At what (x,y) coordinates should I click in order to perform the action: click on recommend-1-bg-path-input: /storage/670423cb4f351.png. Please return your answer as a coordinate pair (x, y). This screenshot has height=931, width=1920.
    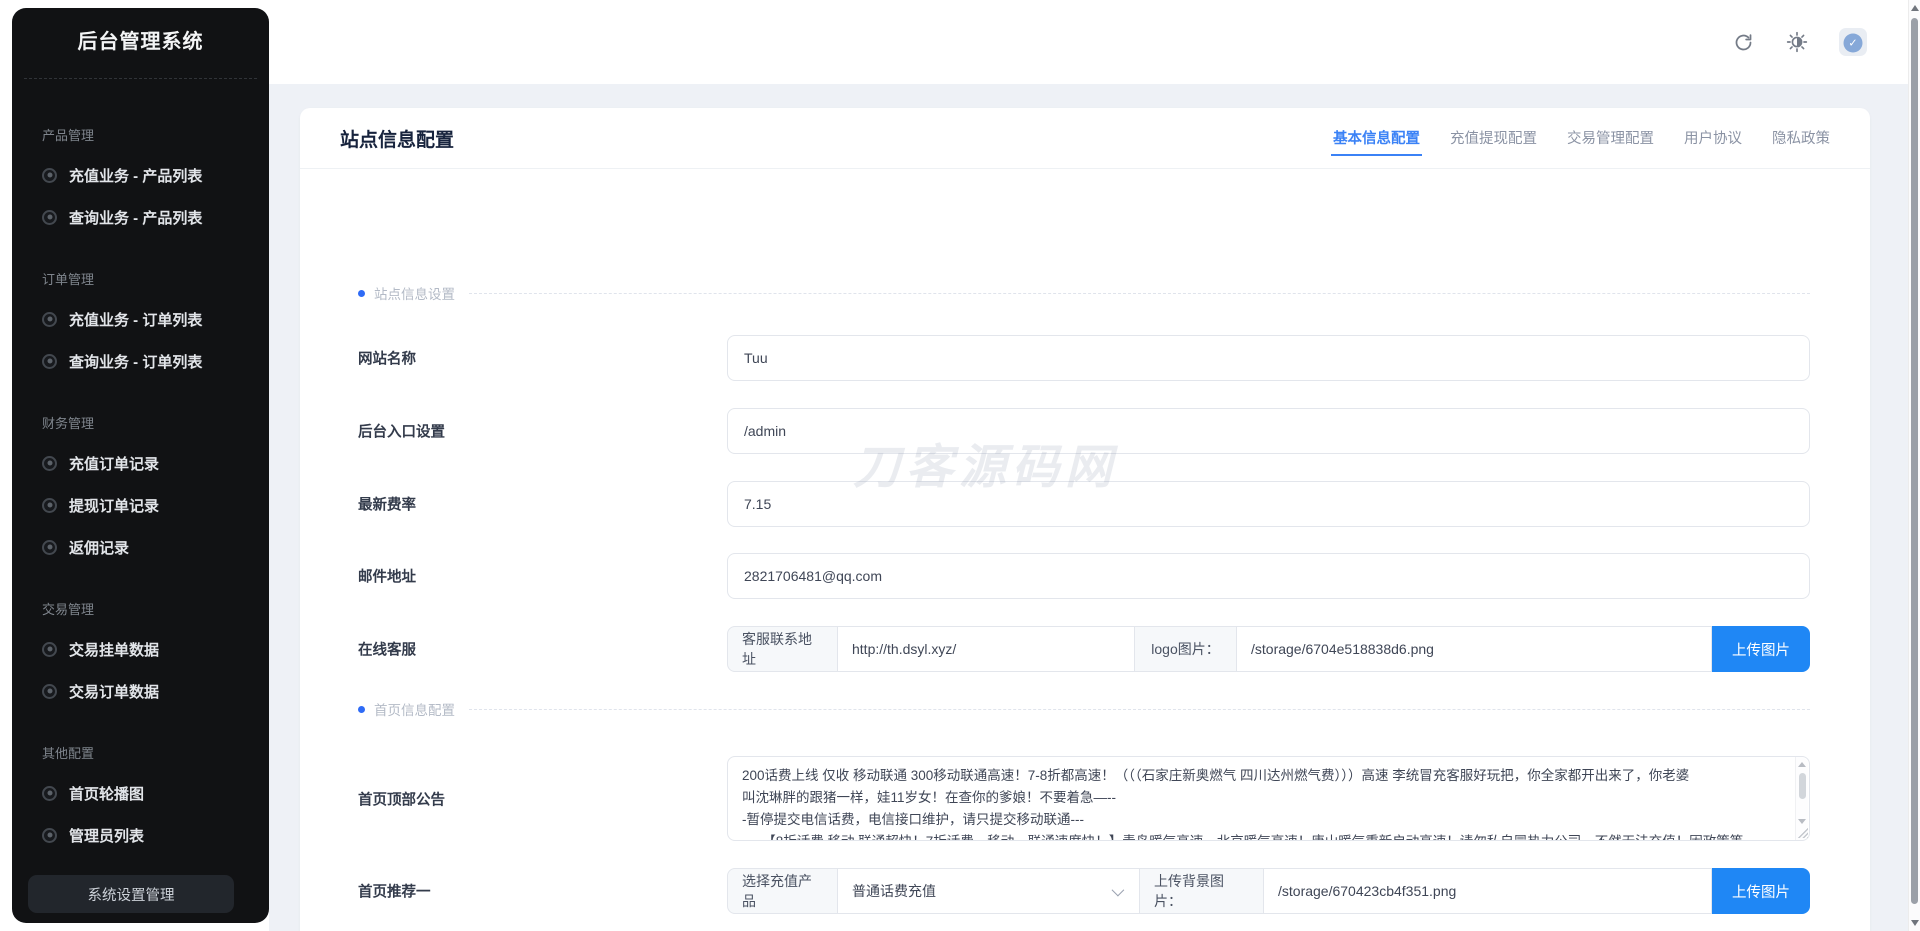
    Looking at the image, I should click on (1488, 891).